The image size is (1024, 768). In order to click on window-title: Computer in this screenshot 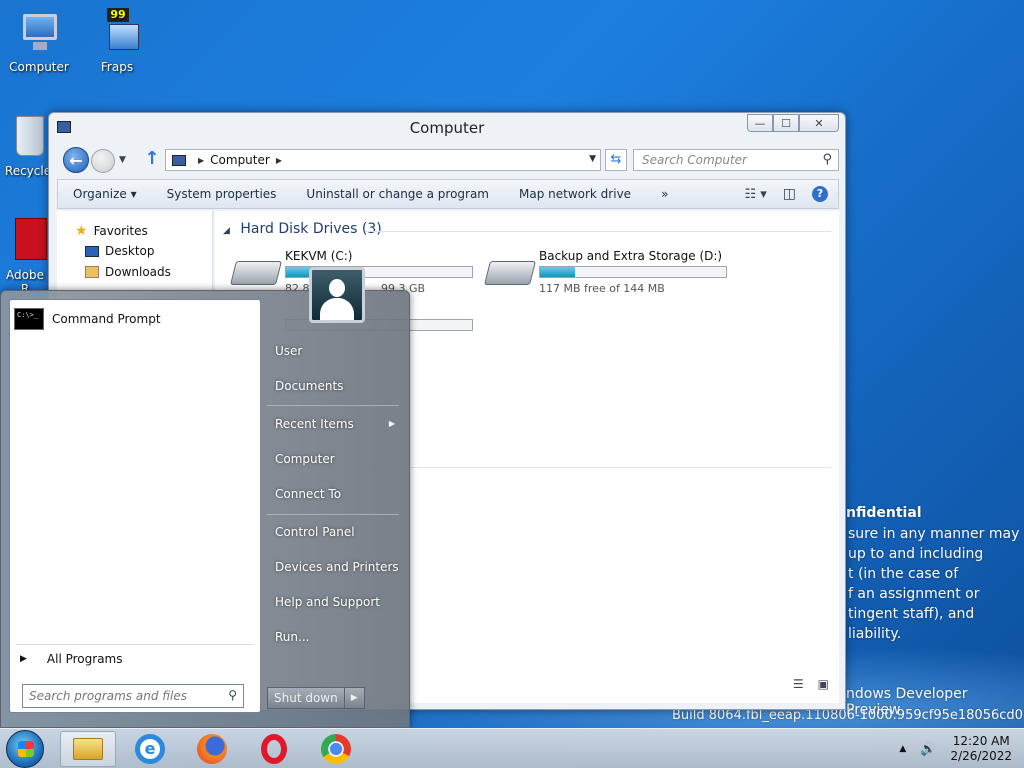, I will do `click(447, 128)`.